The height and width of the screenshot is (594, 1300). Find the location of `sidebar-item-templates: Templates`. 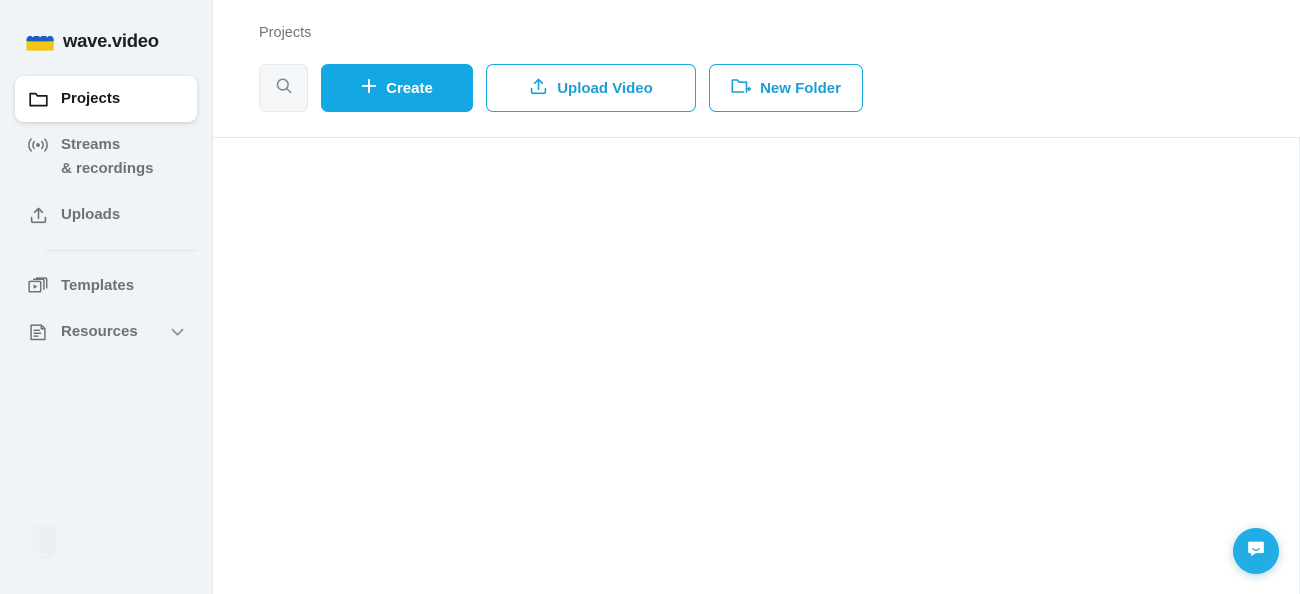

sidebar-item-templates: Templates is located at coordinates (106, 286).